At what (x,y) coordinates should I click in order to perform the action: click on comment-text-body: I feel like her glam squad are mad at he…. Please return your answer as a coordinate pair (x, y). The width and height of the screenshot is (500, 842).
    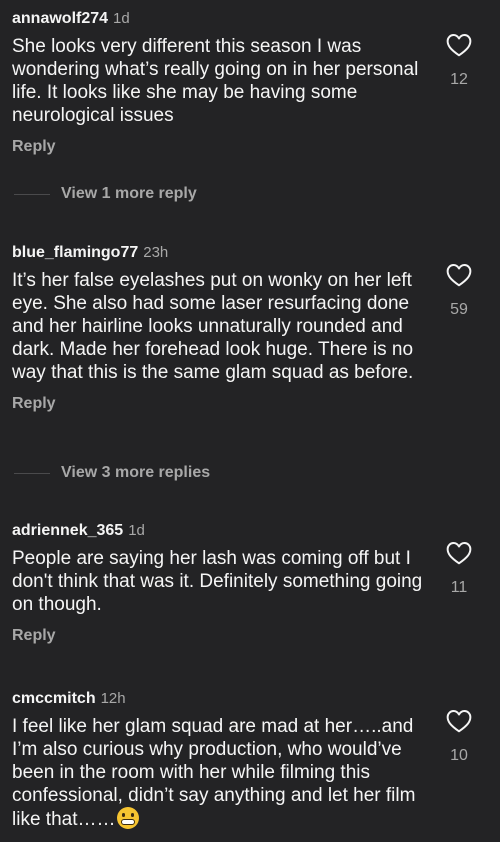
    Looking at the image, I should click on (214, 773).